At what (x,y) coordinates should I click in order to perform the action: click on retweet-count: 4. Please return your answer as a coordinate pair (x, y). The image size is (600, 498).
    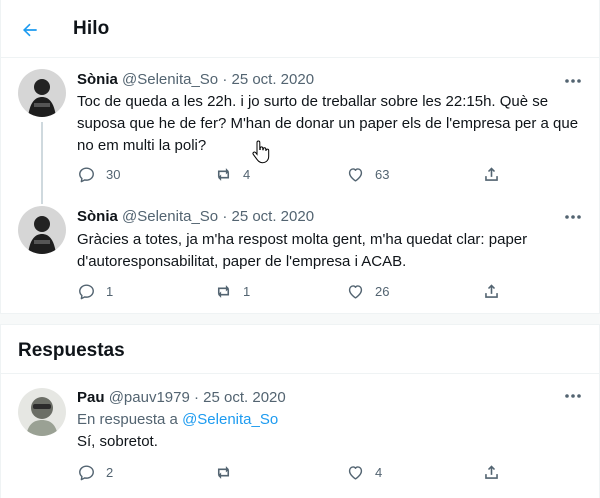
    Looking at the image, I should click on (247, 174).